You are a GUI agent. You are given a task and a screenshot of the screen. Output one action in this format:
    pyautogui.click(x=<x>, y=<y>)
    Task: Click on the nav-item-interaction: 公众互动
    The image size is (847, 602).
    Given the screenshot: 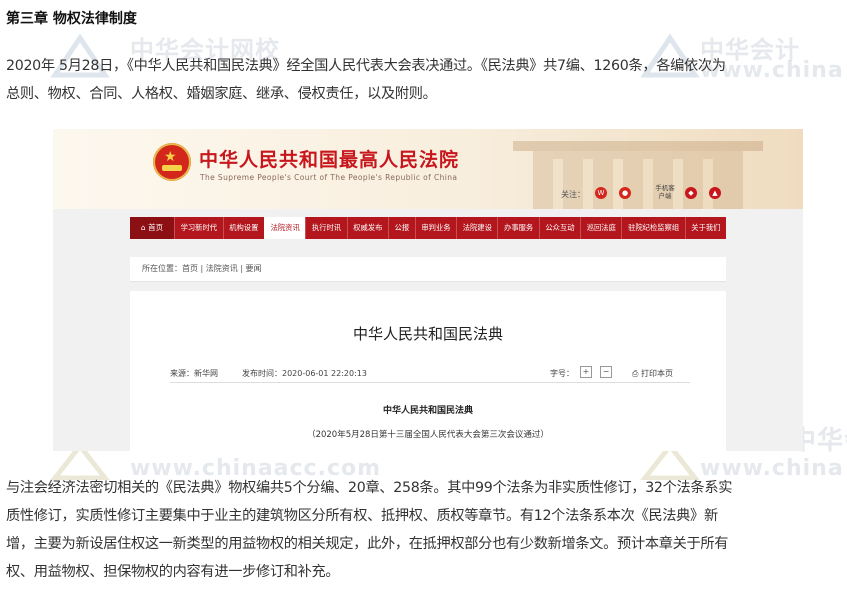 What is the action you would take?
    pyautogui.click(x=559, y=228)
    